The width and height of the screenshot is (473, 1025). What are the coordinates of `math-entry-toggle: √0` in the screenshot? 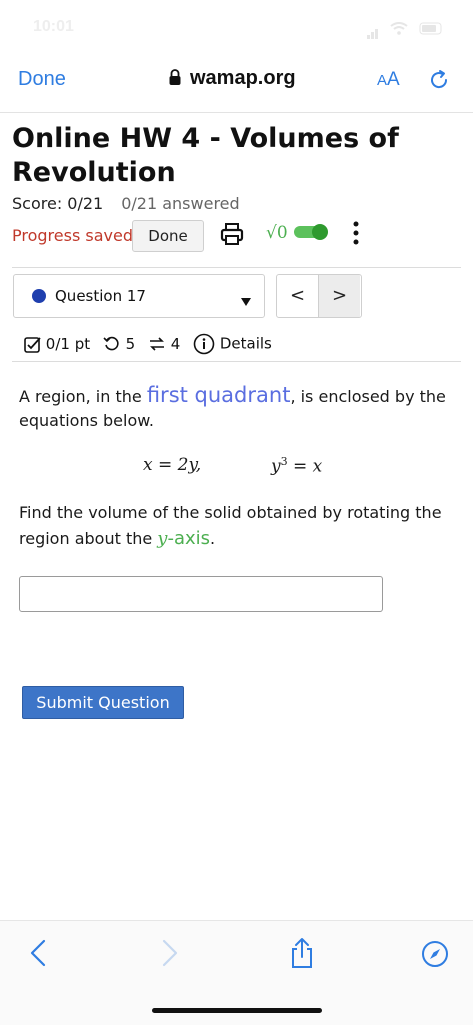 It's located at (298, 232).